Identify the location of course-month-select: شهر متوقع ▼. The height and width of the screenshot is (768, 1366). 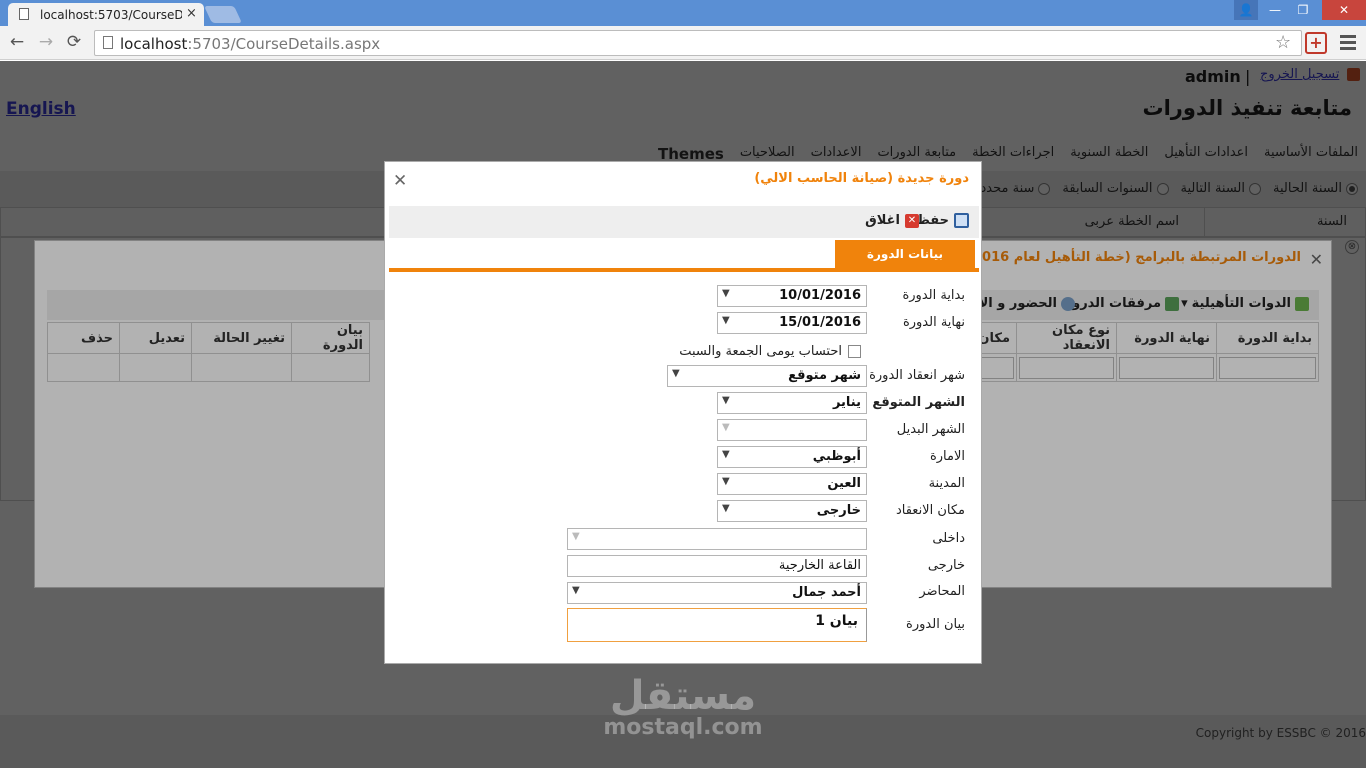
(767, 376).